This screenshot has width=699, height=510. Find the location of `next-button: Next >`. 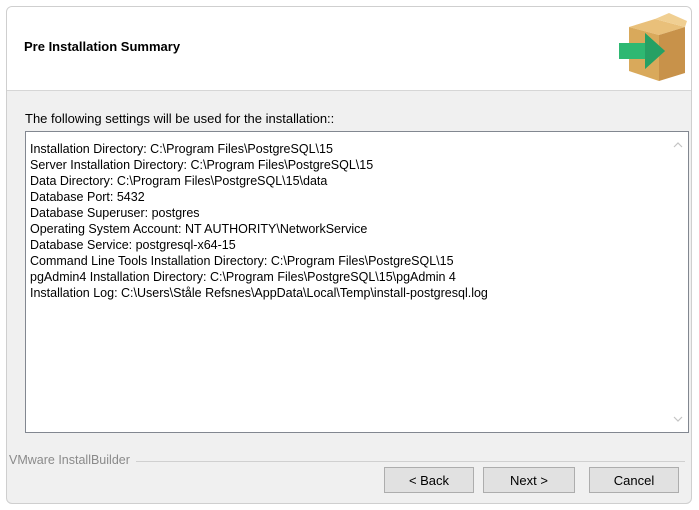

next-button: Next > is located at coordinates (529, 480).